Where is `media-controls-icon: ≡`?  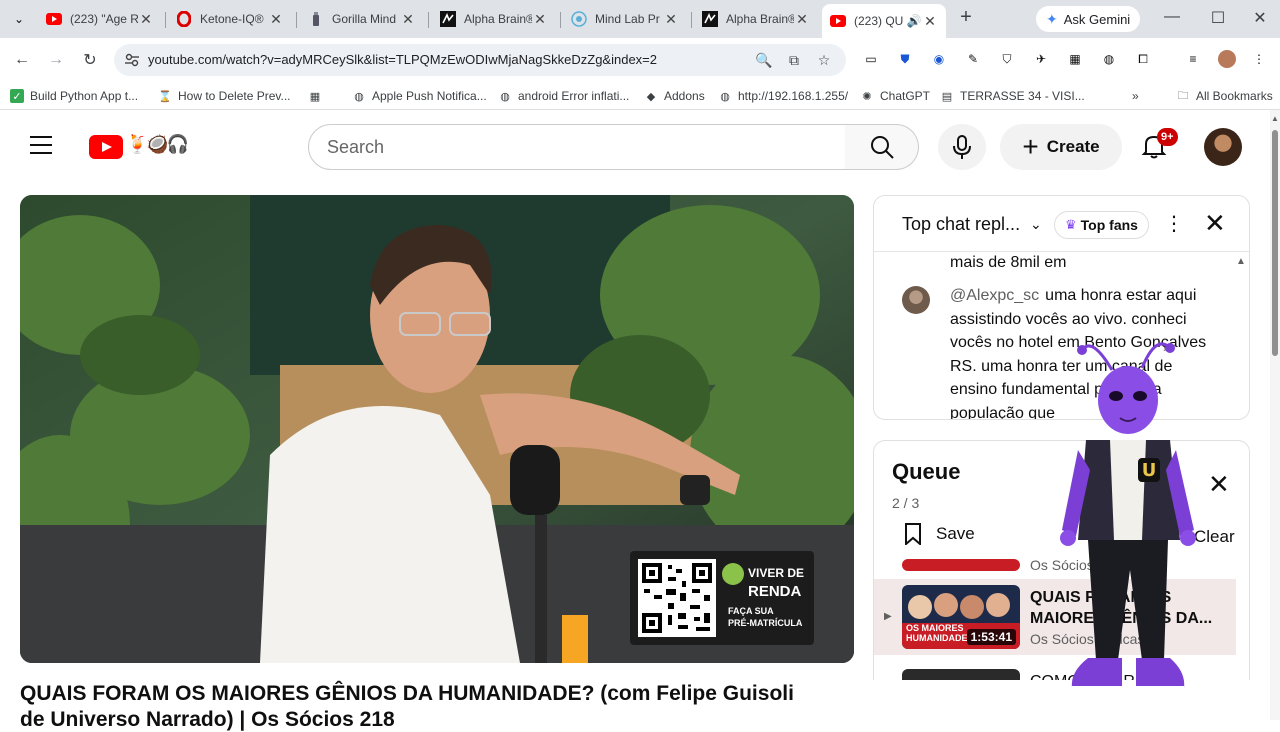
media-controls-icon: ≡ is located at coordinates (1193, 59).